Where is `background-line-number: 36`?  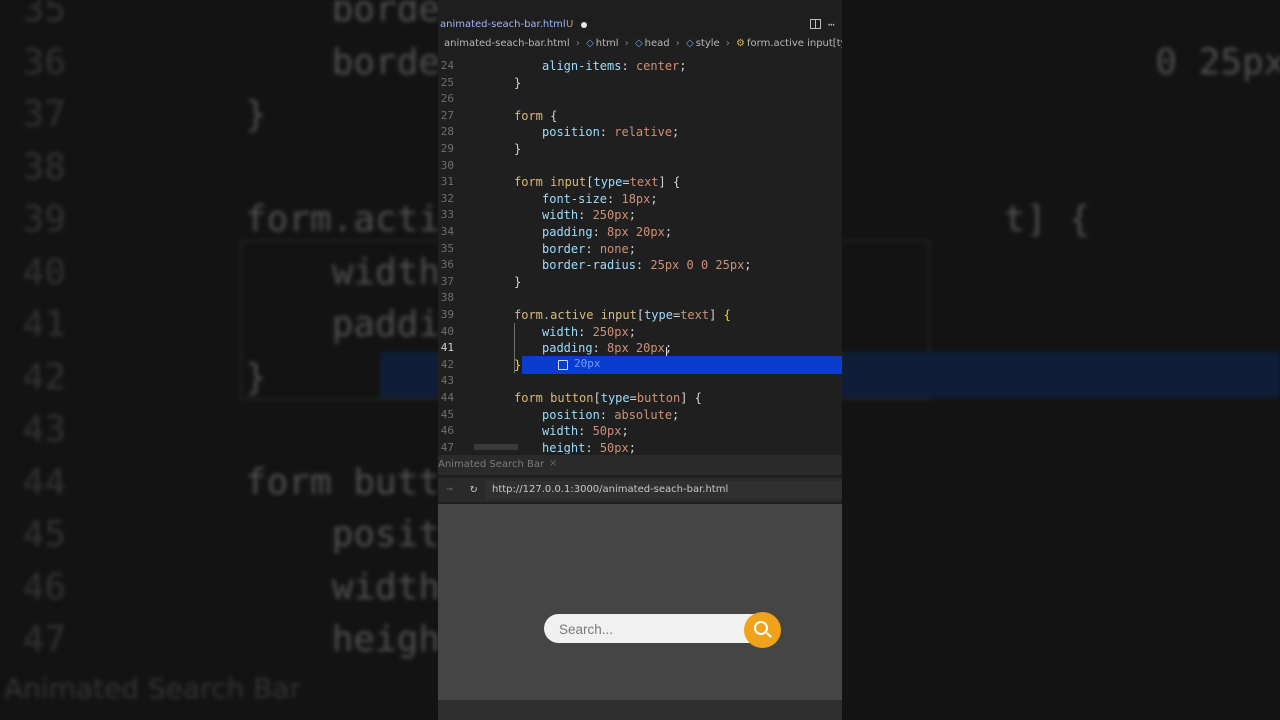 background-line-number: 36 is located at coordinates (44, 62).